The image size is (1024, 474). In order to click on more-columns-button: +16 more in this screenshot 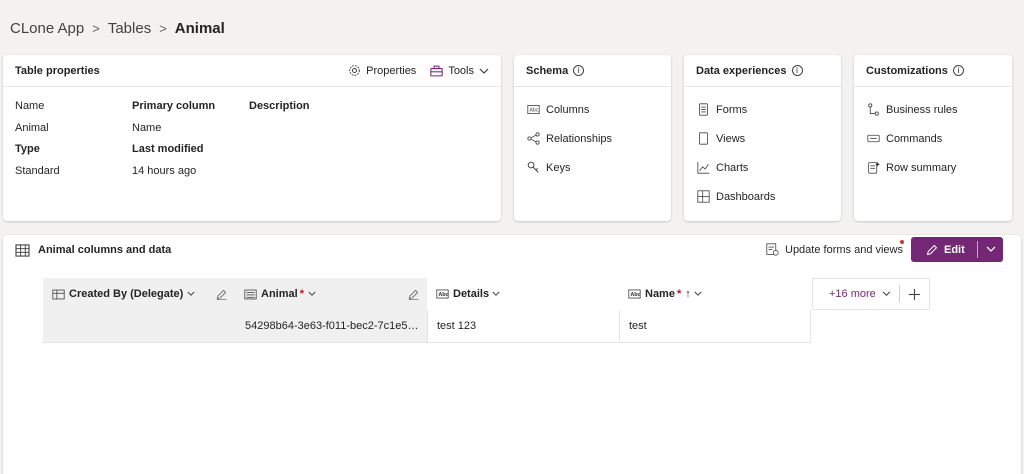, I will do `click(856, 294)`.